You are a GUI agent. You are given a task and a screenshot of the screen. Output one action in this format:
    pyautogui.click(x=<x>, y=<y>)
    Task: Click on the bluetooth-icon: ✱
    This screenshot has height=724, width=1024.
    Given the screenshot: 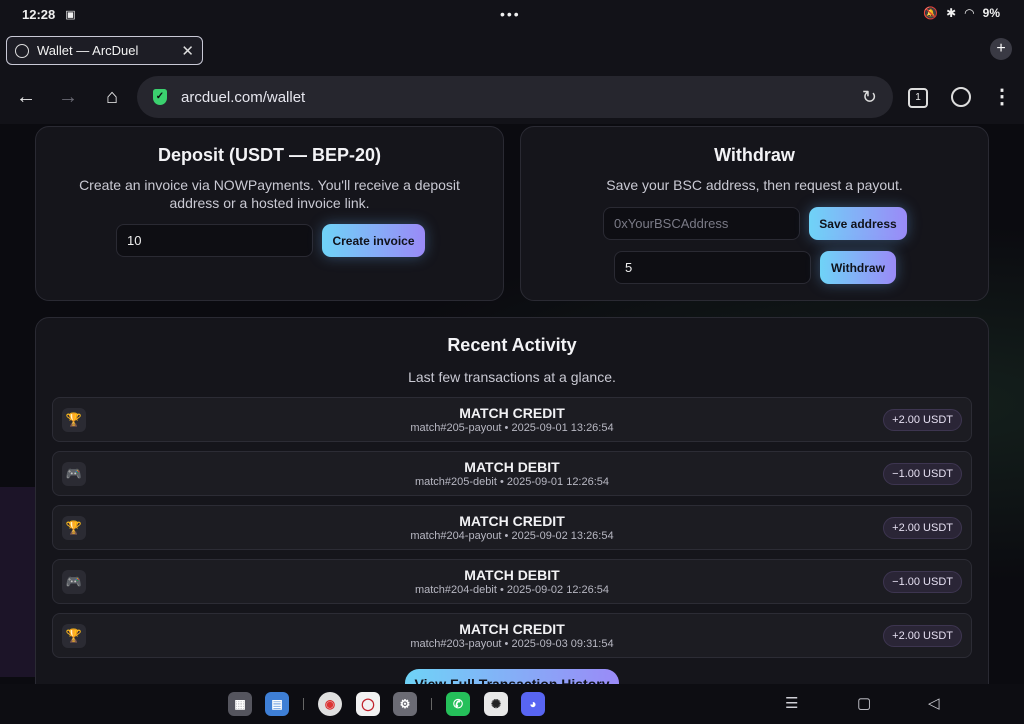 What is the action you would take?
    pyautogui.click(x=951, y=13)
    